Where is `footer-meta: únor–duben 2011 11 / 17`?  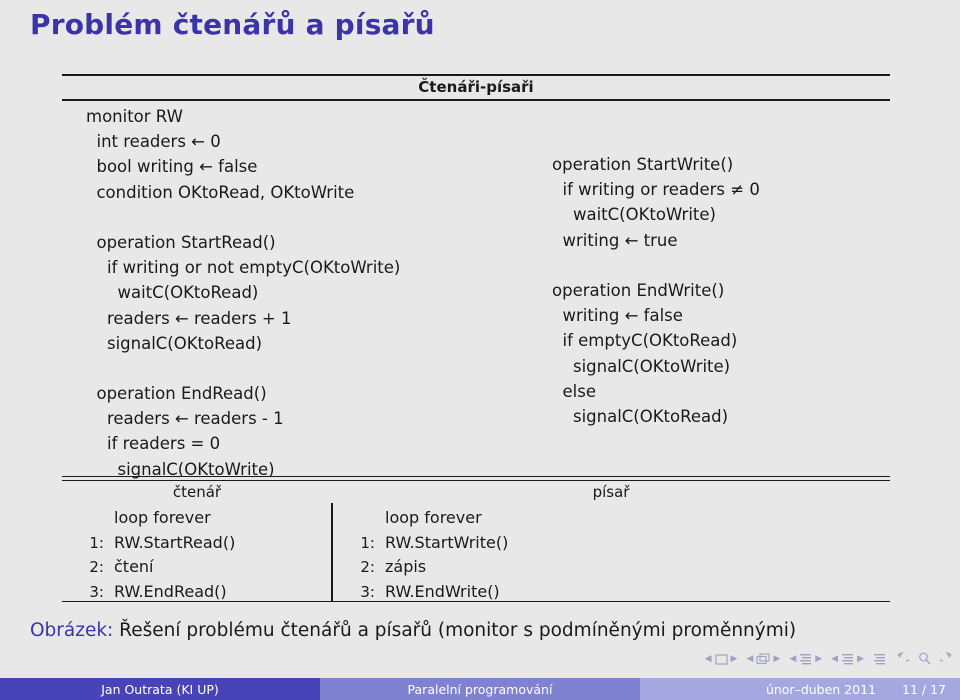
footer-meta: únor–duben 2011 11 / 17 is located at coordinates (800, 689).